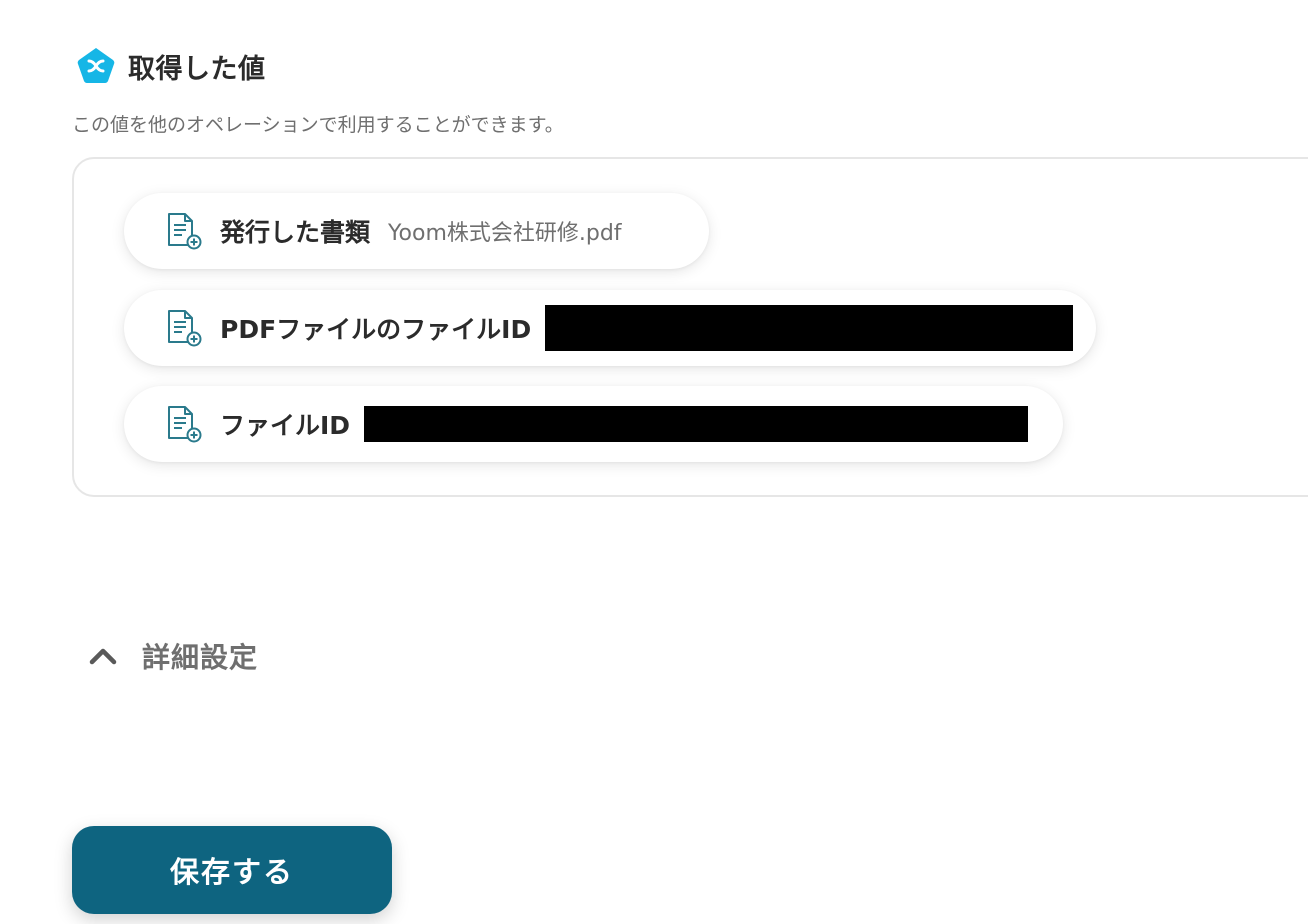 This screenshot has width=1308, height=924. I want to click on section-header: 取得した値, so click(171, 66).